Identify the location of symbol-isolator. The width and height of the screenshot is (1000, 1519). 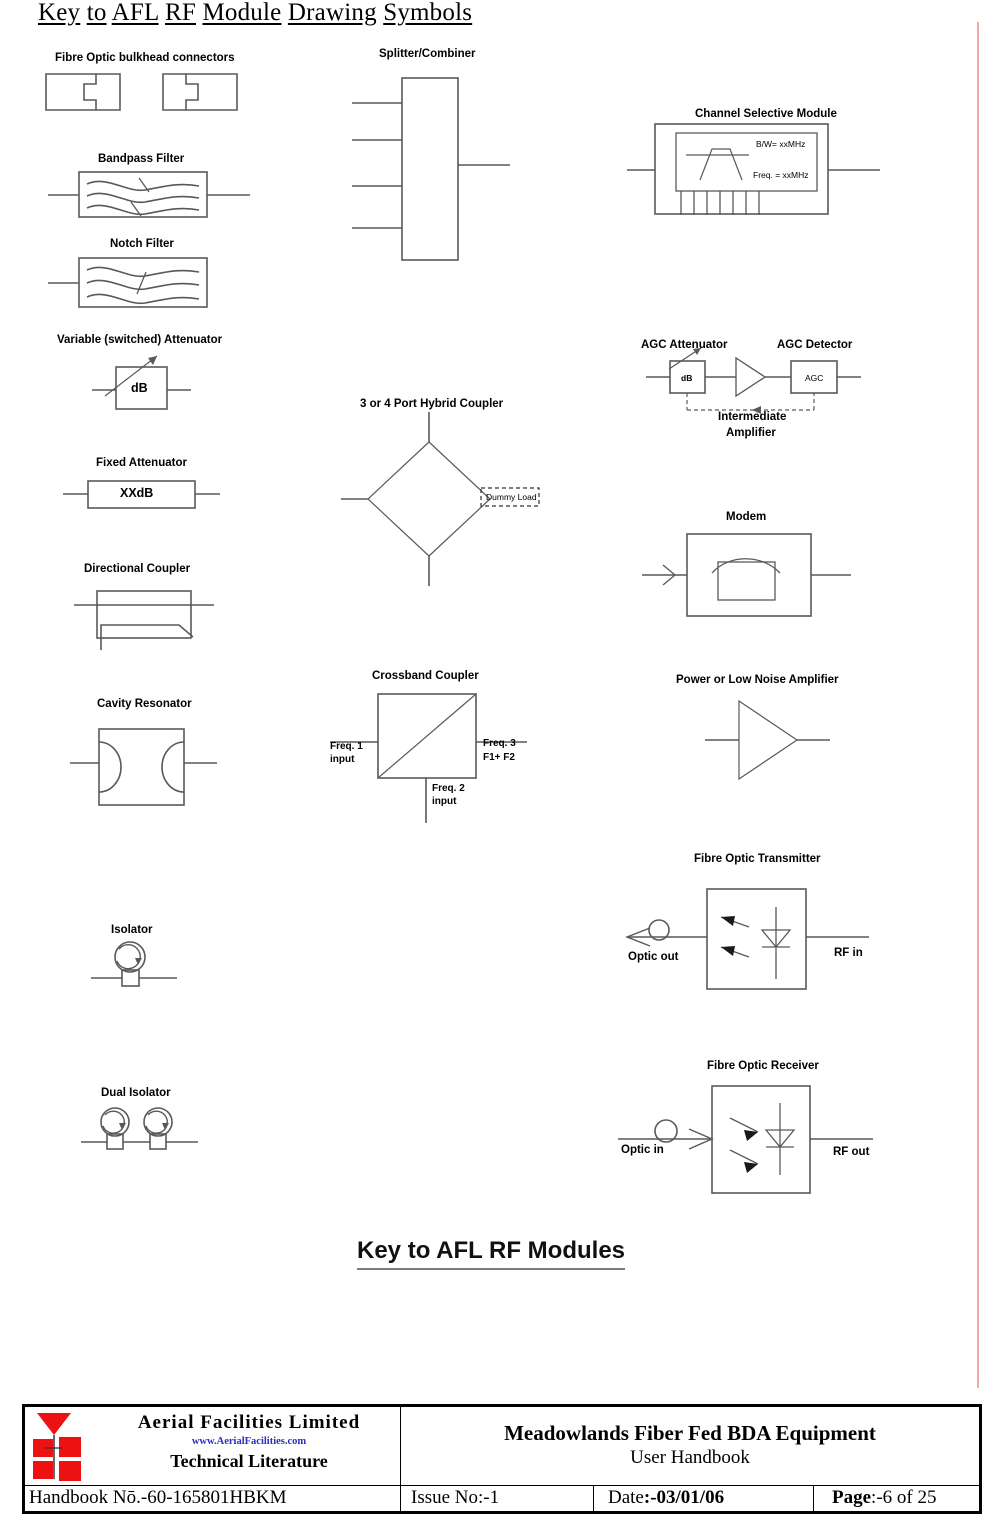
(134, 964).